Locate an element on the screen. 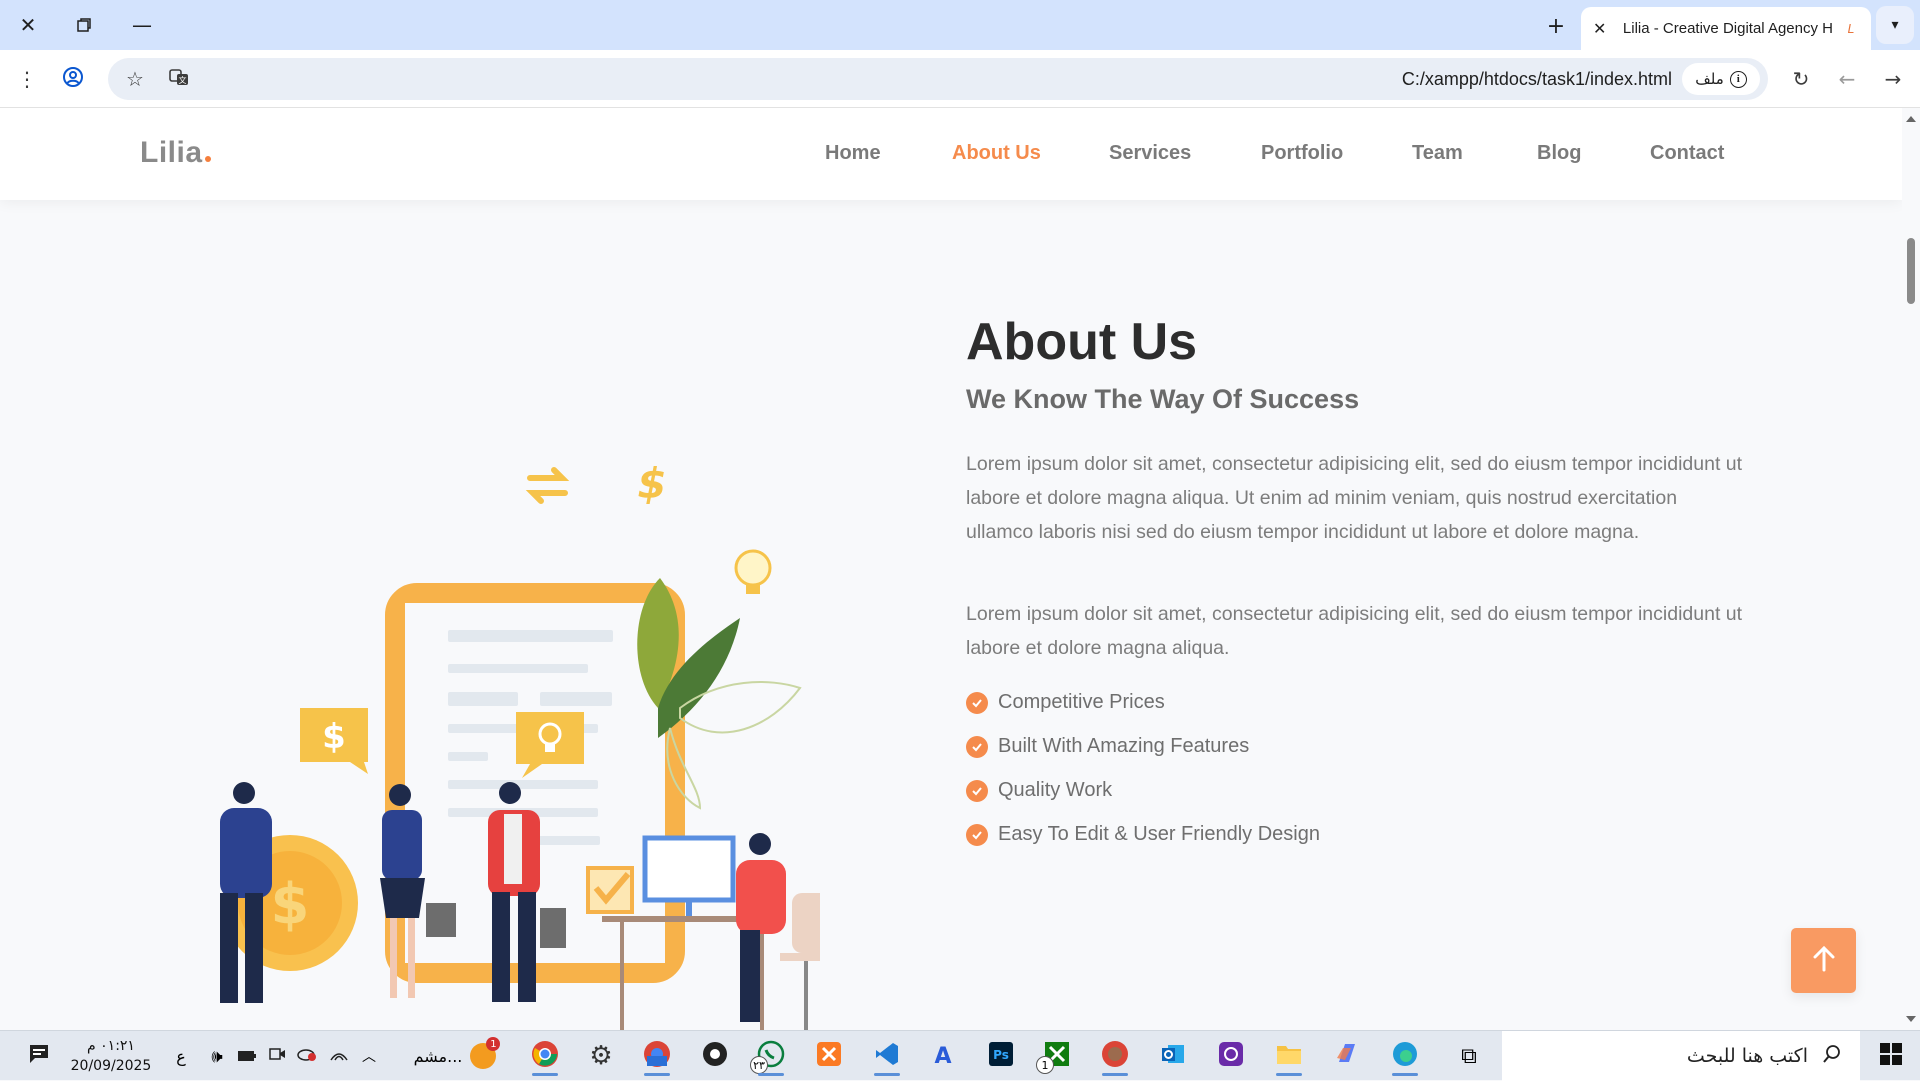 This screenshot has width=1920, height=1081. cloud-error-icon is located at coordinates (307, 1056).